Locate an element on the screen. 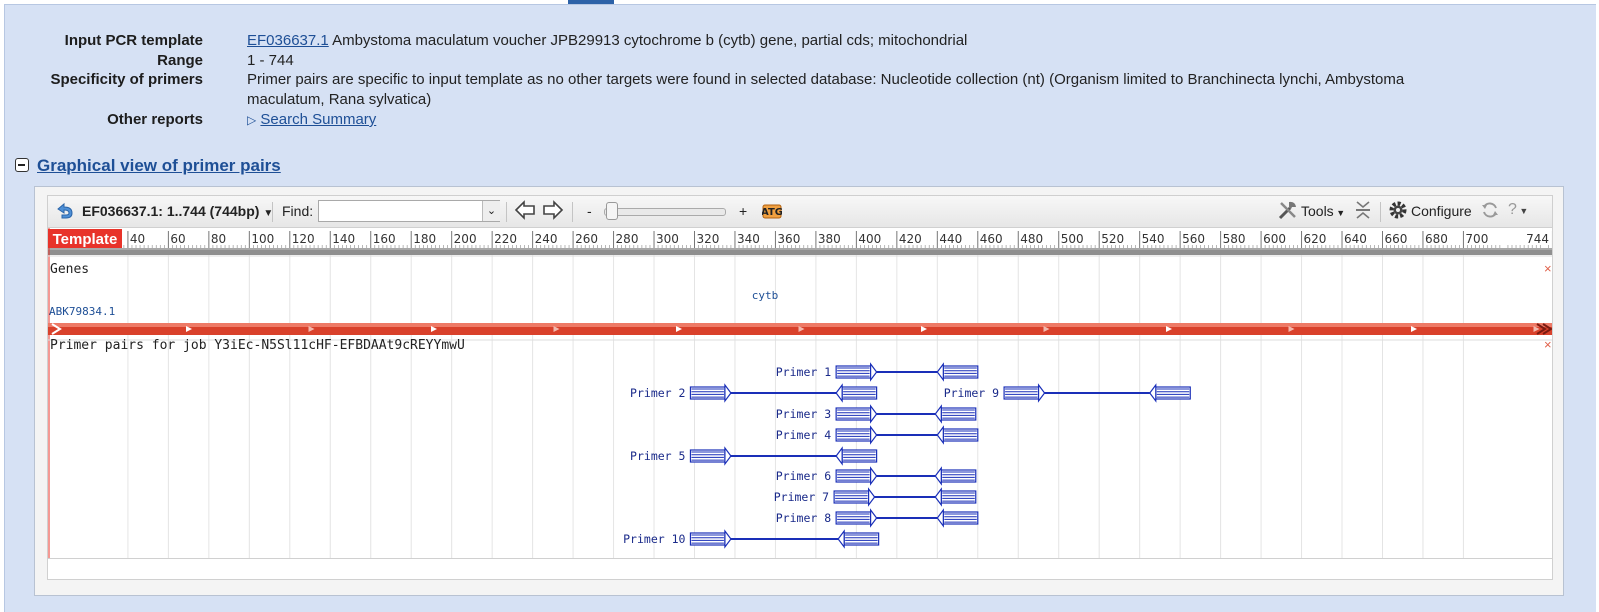  primer-pair-label: Primer 10 is located at coordinates (654, 539).